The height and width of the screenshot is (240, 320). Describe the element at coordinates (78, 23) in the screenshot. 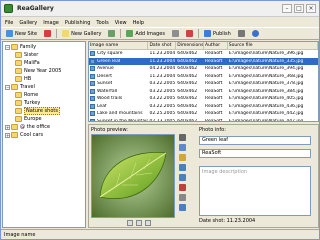

I see `menu-publishing: Publishing` at that location.